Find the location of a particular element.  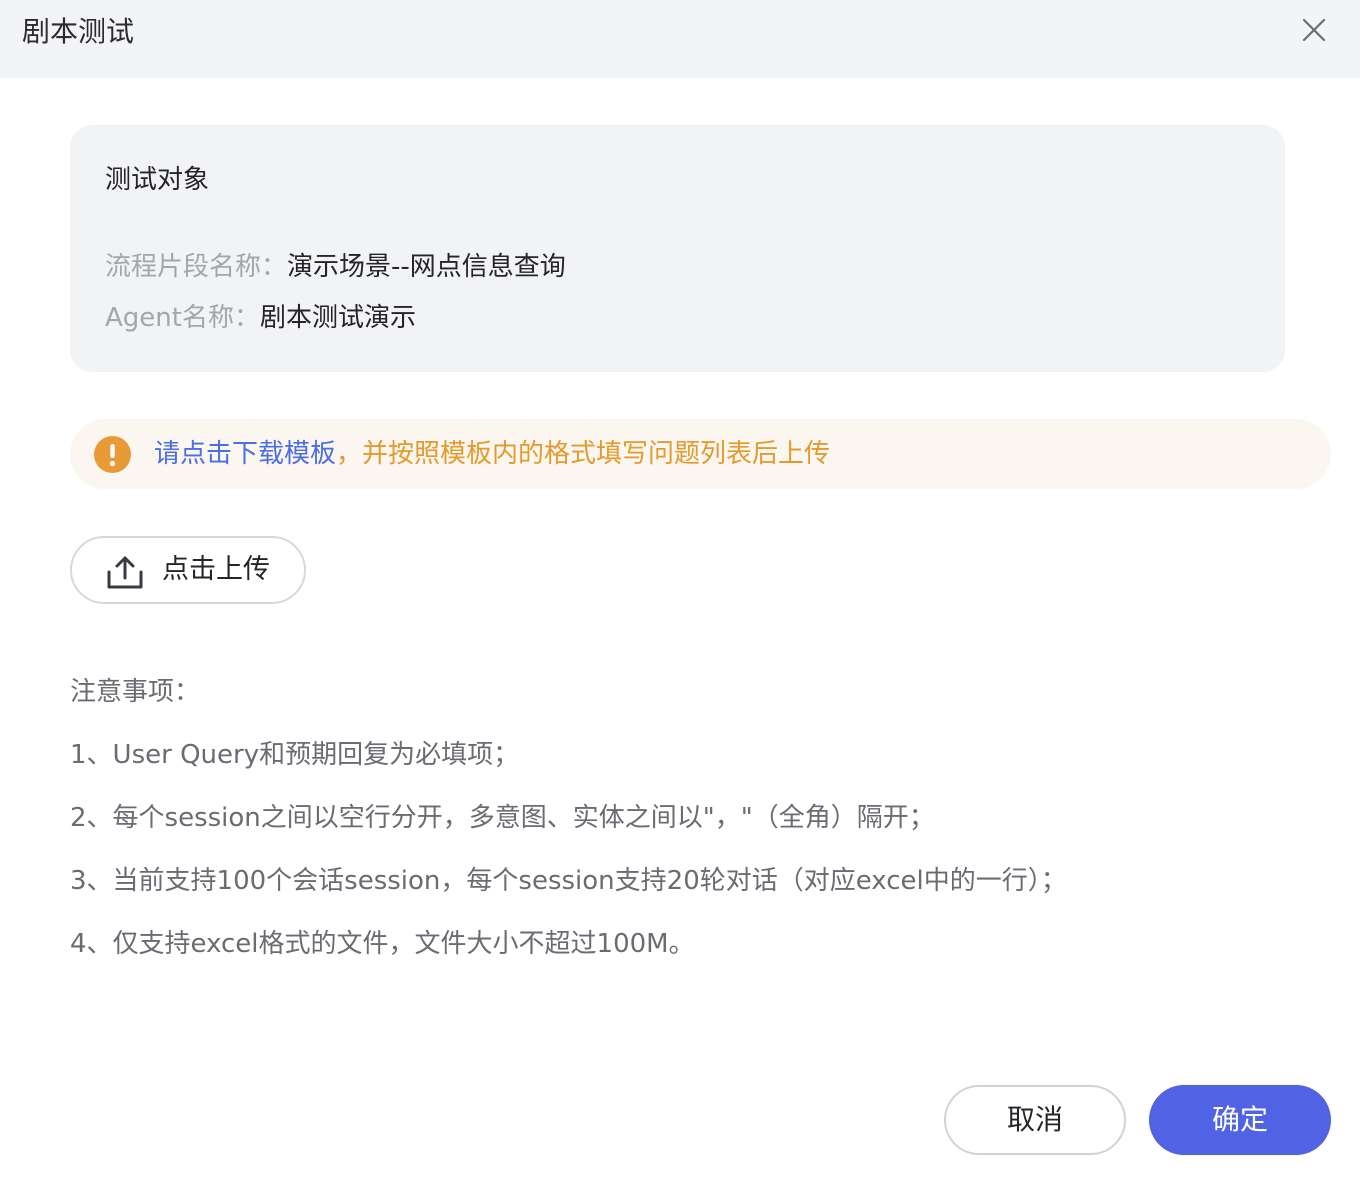

flow-segment-name-row: 流程片段名称：演示场景--网点信息查询 is located at coordinates (335, 267).